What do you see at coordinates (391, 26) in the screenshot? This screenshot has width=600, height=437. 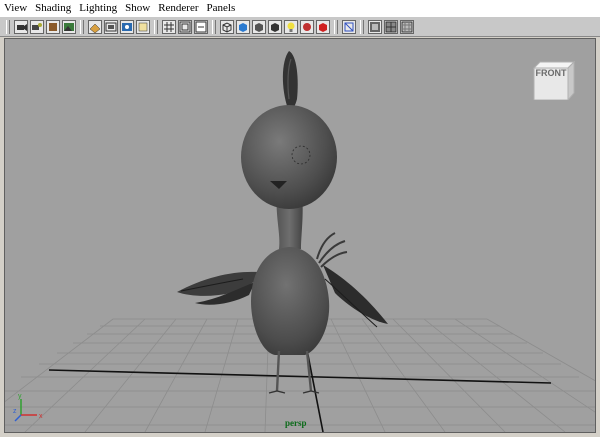 I see `wireframe-on-shaded-icon` at bounding box center [391, 26].